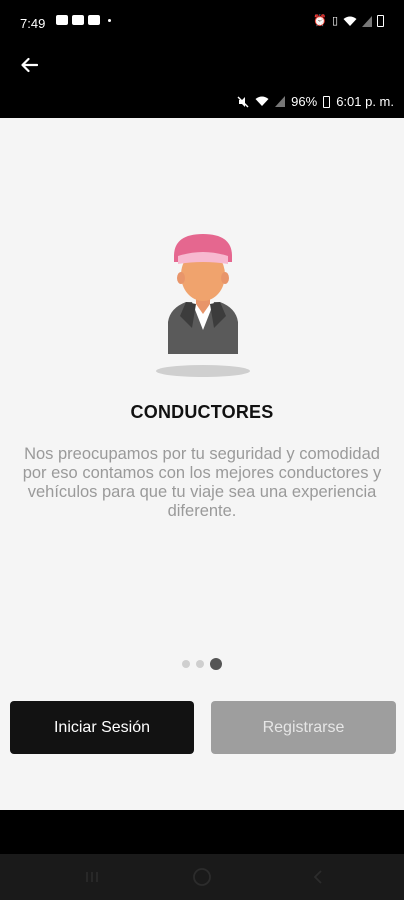  What do you see at coordinates (94, 20) in the screenshot?
I see `image-icon` at bounding box center [94, 20].